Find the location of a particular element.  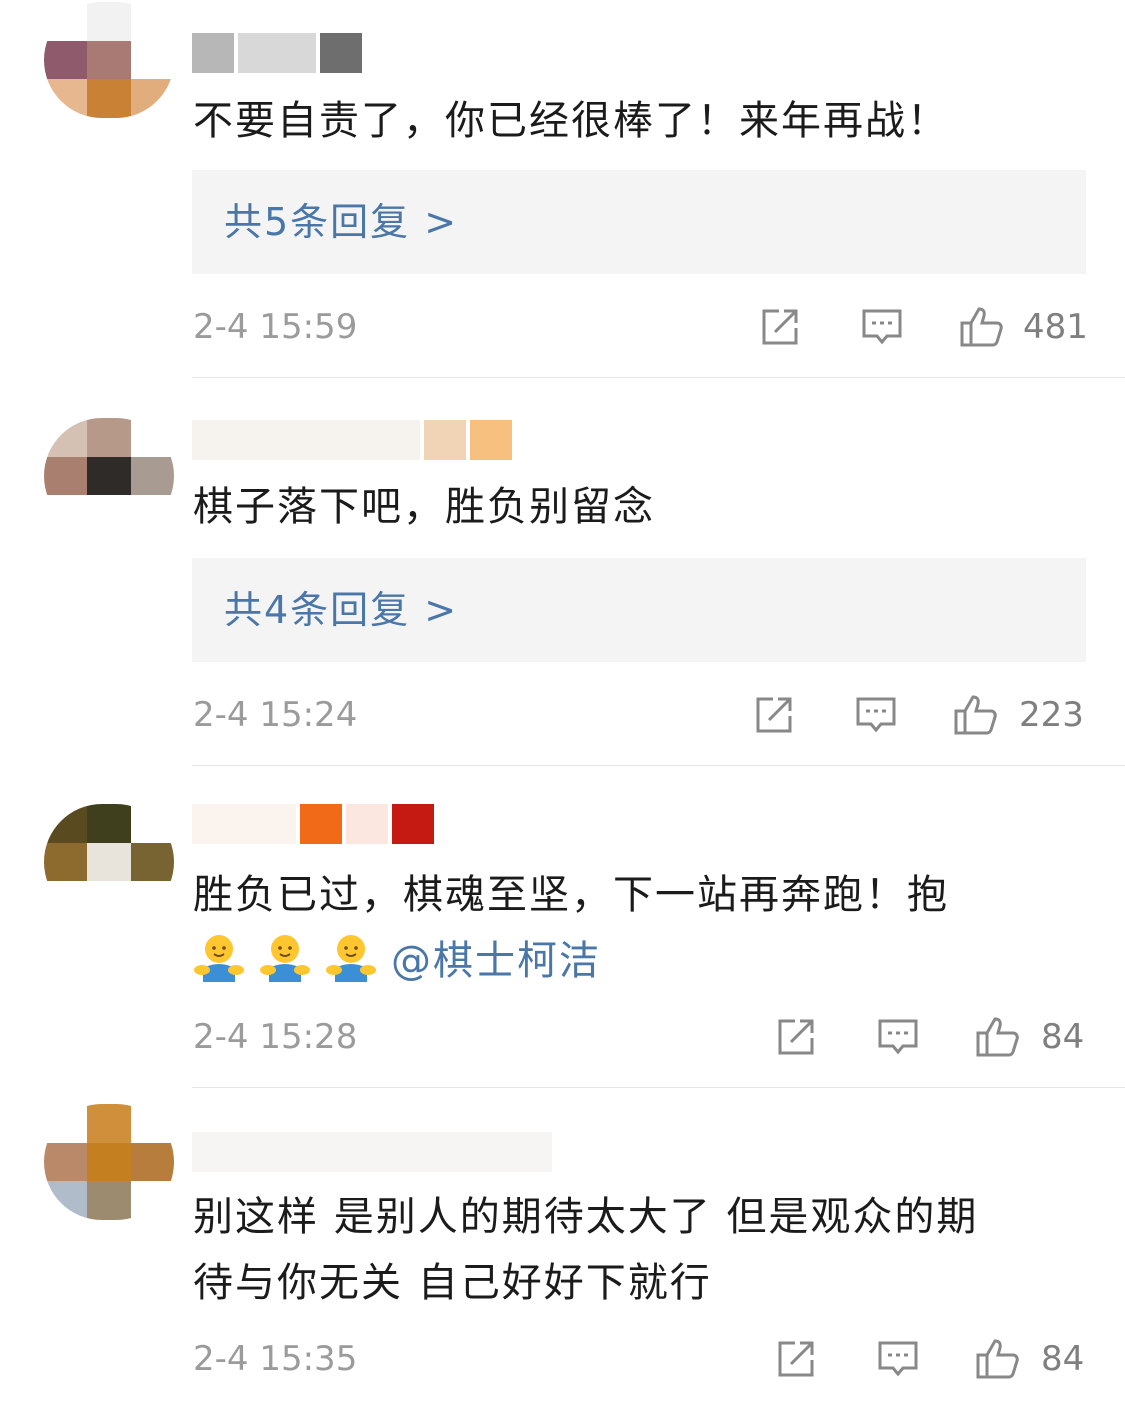

timestamp: 2-4 15:35 is located at coordinates (275, 1359).